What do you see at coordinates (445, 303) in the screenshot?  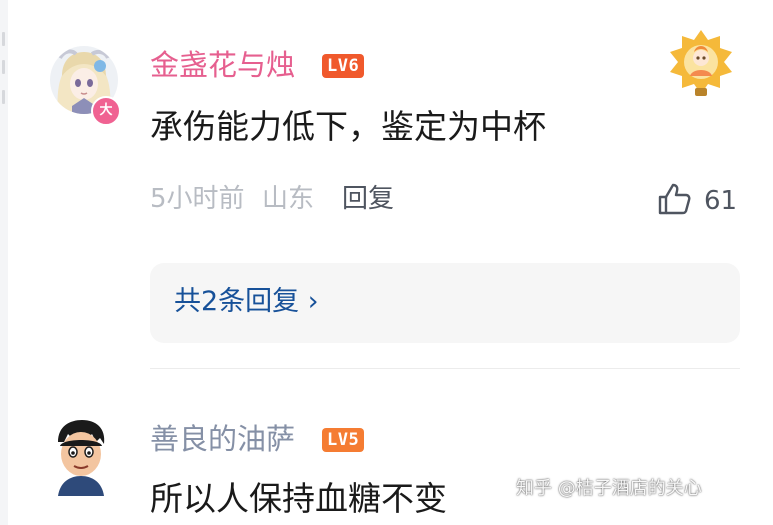 I see `replies-collapsed-box: 共2条回复 ›` at bounding box center [445, 303].